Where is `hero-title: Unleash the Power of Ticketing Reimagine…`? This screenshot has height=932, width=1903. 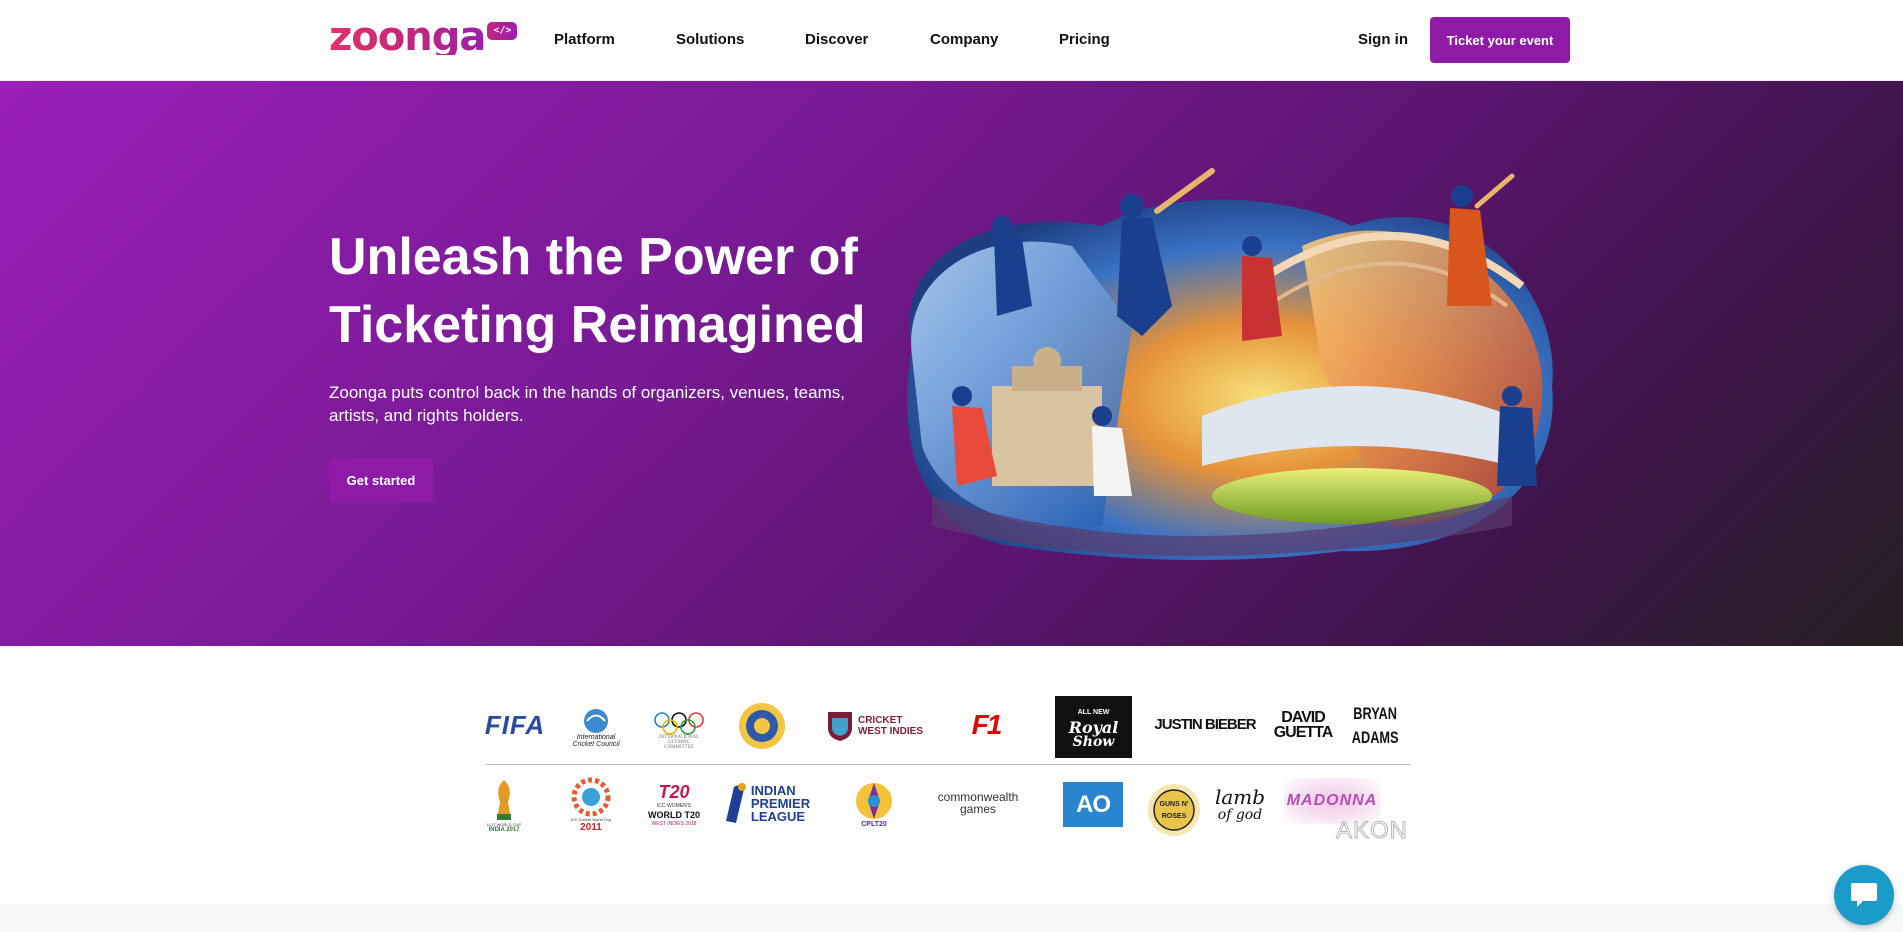
hero-title: Unleash the Power of Ticketing Reimagine… is located at coordinates (609, 291).